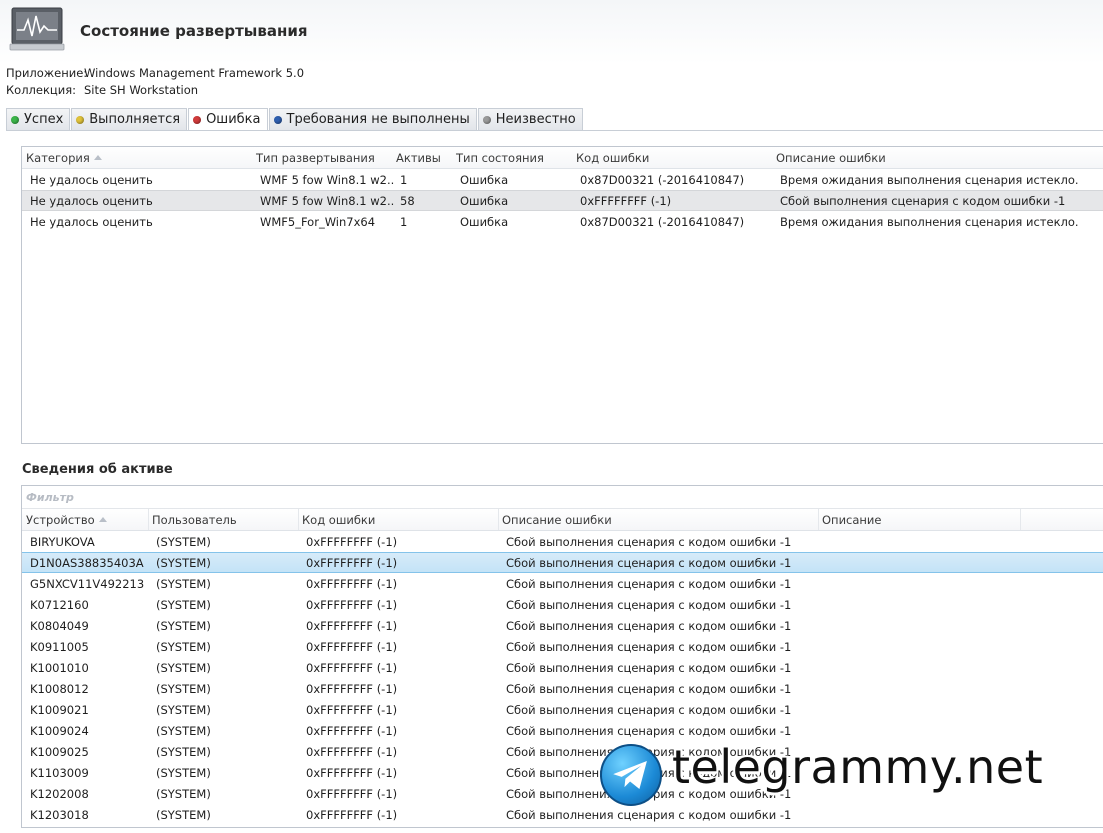 The image size is (1103, 833). Describe the element at coordinates (97, 469) in the screenshot. I see `asset-details-title: Сведения об активе` at that location.